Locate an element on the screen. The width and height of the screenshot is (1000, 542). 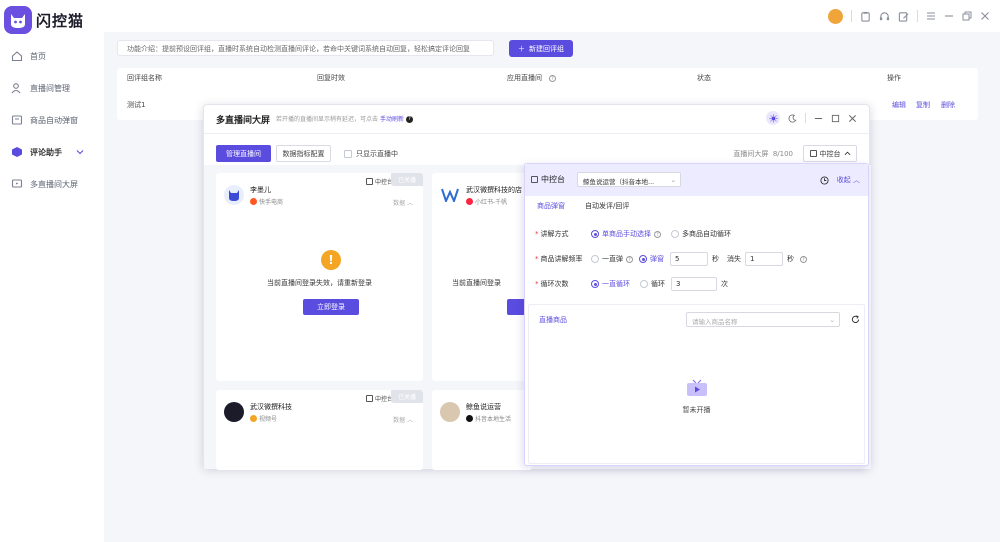
sidebar-item-live-rooms: 直播间管理 is located at coordinates (52, 88).